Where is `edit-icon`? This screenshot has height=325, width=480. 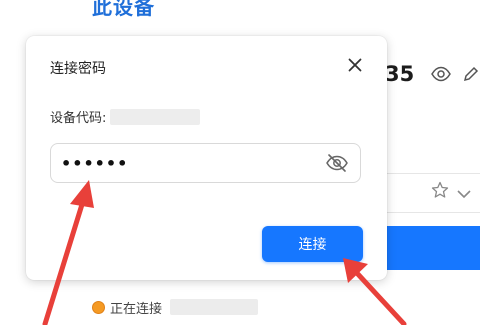 edit-icon is located at coordinates (471, 76).